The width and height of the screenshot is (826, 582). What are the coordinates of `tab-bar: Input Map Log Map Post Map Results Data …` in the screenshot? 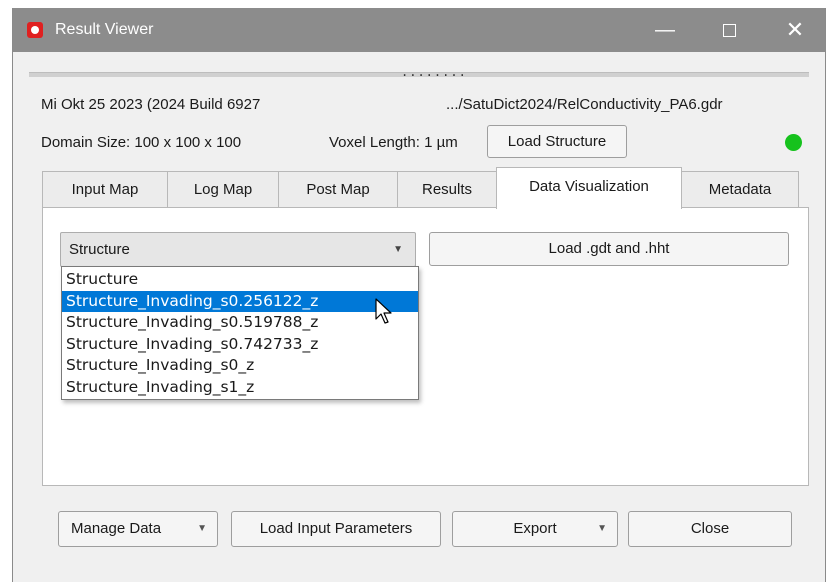 It's located at (427, 188).